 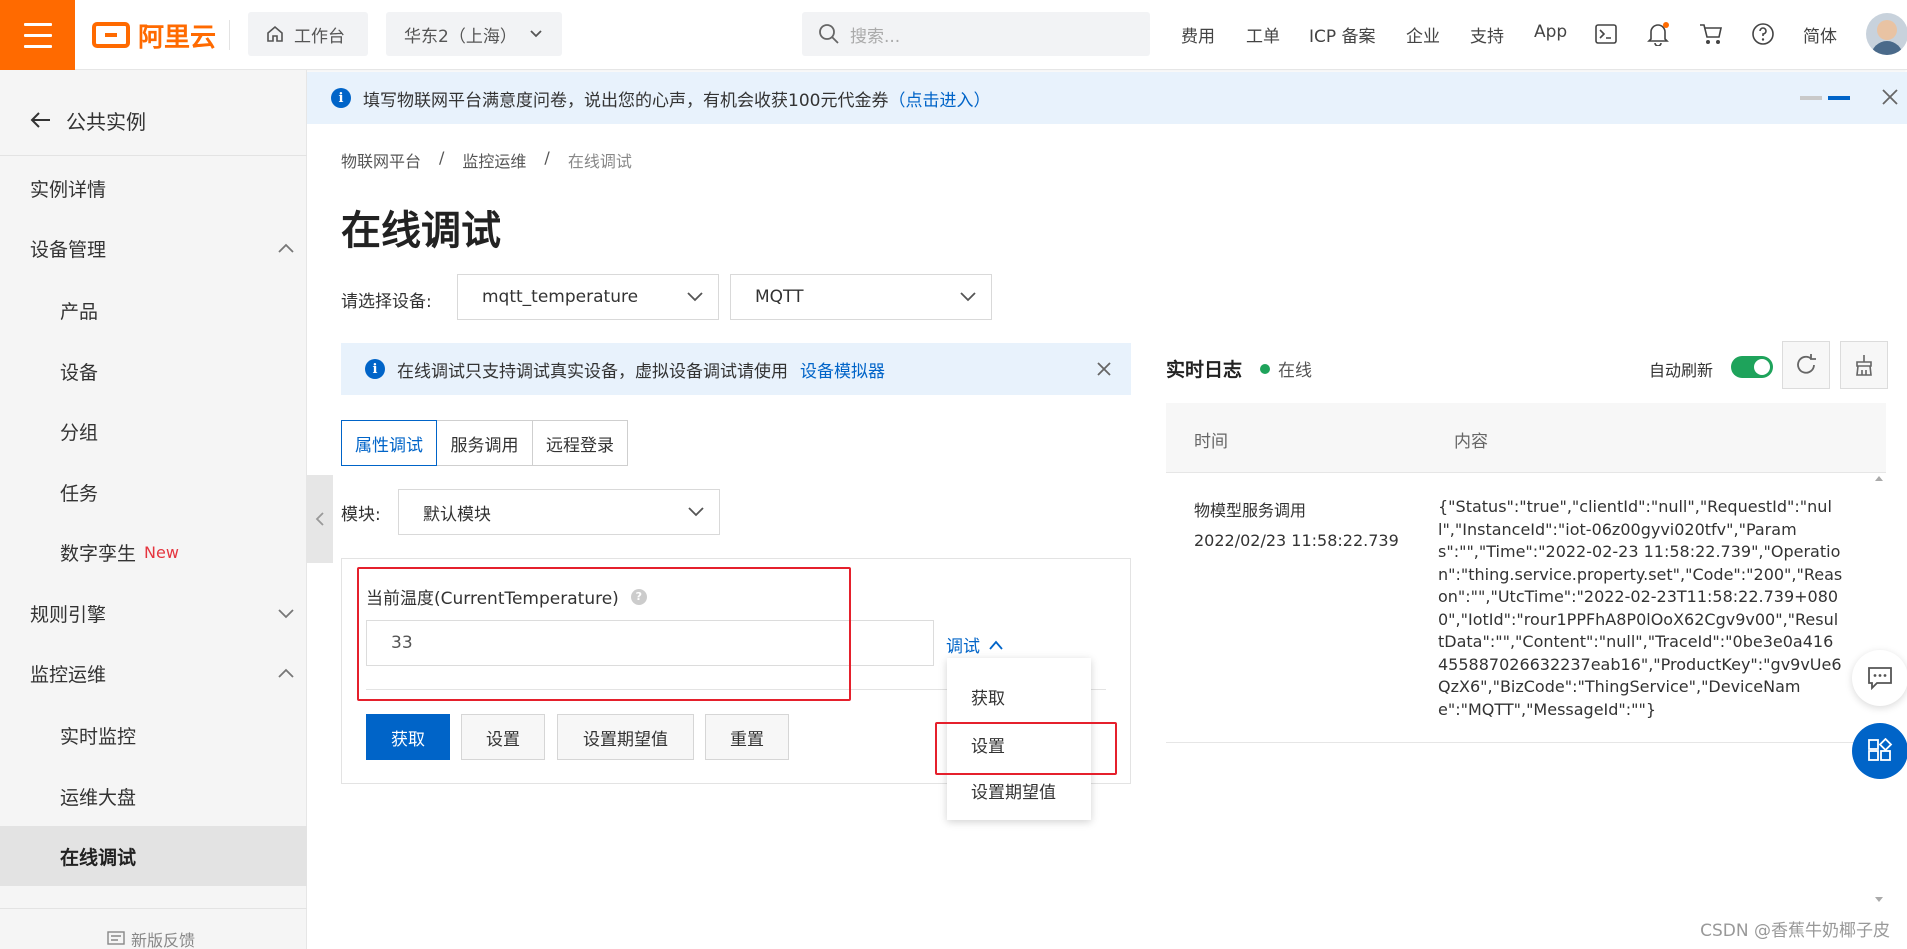 I want to click on nav-tickets: 工单, so click(x=1263, y=34).